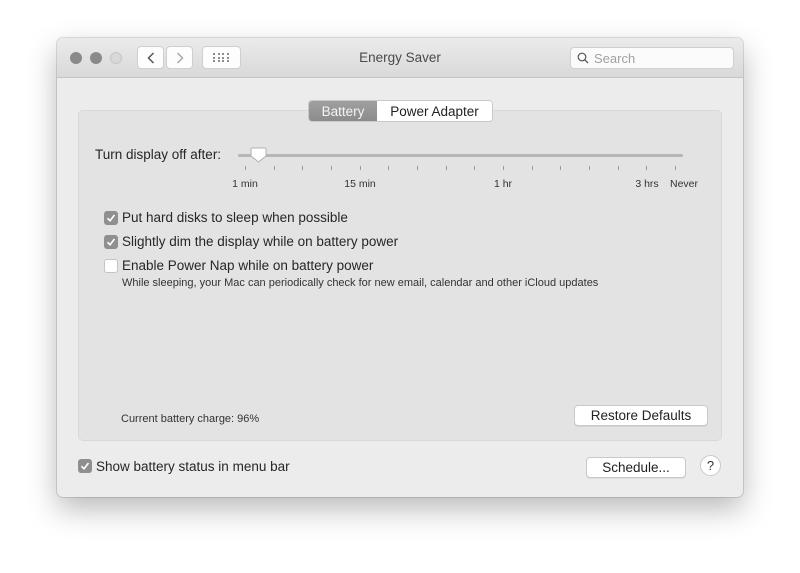 Image resolution: width=800 pixels, height=573 pixels. I want to click on tab-battery: Battery, so click(343, 111).